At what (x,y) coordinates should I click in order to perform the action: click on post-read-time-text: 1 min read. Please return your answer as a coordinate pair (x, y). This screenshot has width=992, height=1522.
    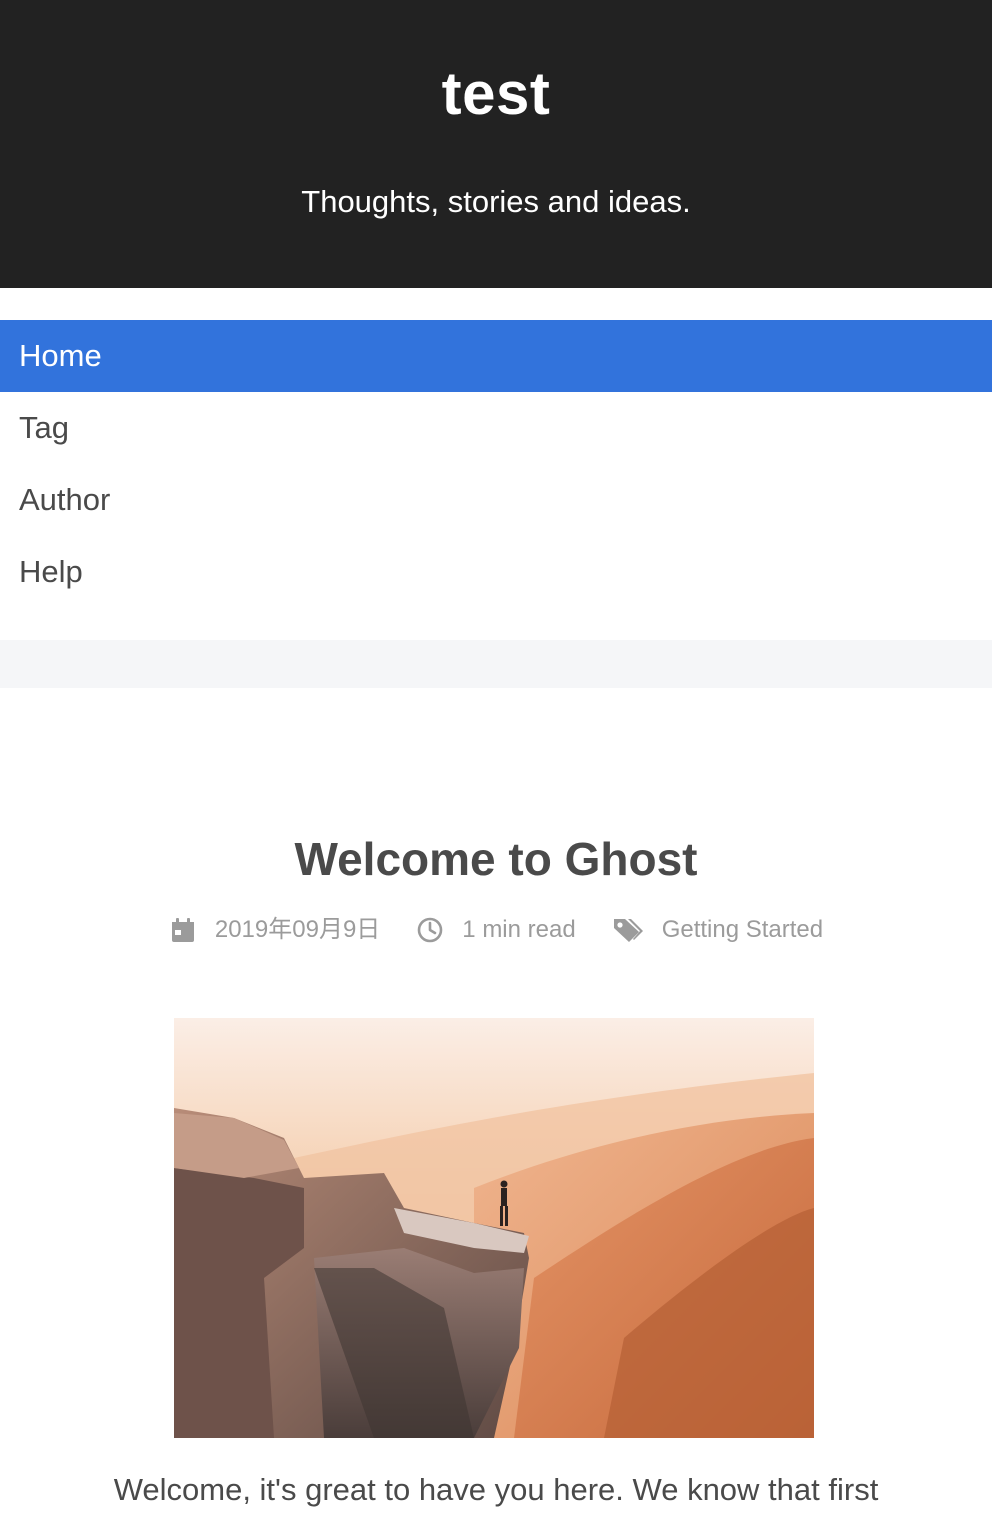
    Looking at the image, I should click on (519, 929).